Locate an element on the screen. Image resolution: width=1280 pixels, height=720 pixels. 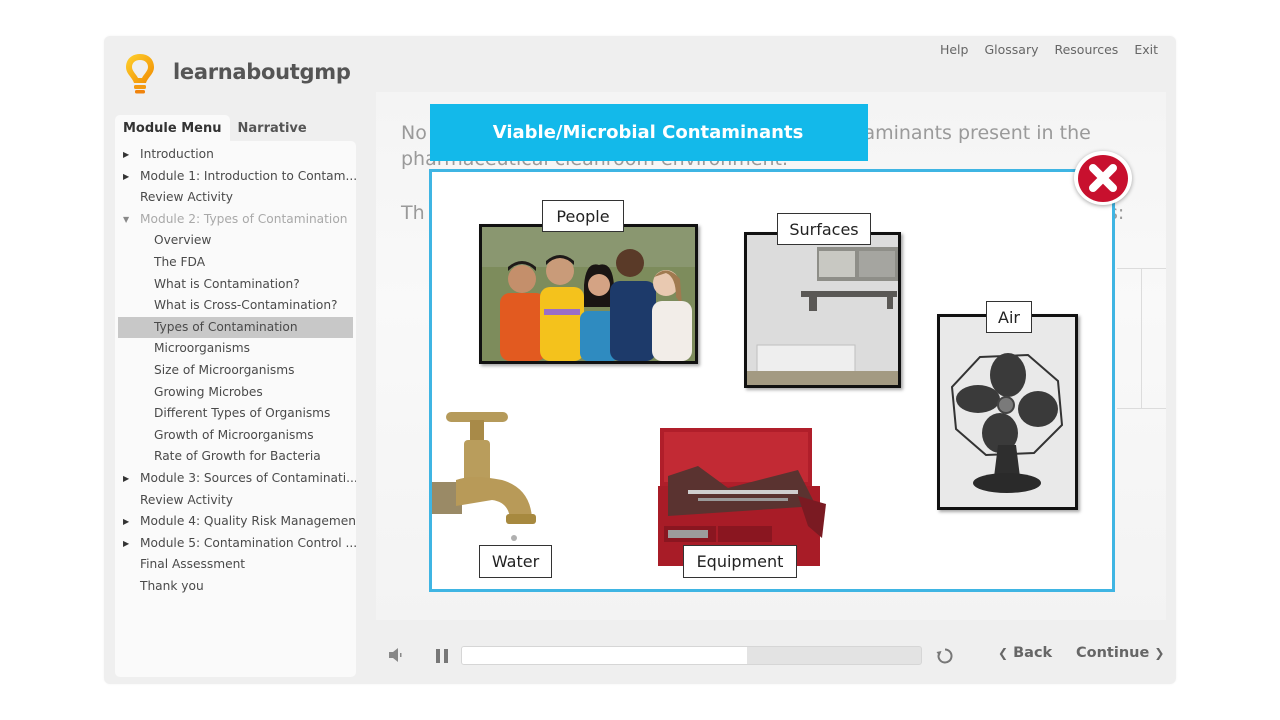
surfaces-label: Surfaces is located at coordinates (824, 229).